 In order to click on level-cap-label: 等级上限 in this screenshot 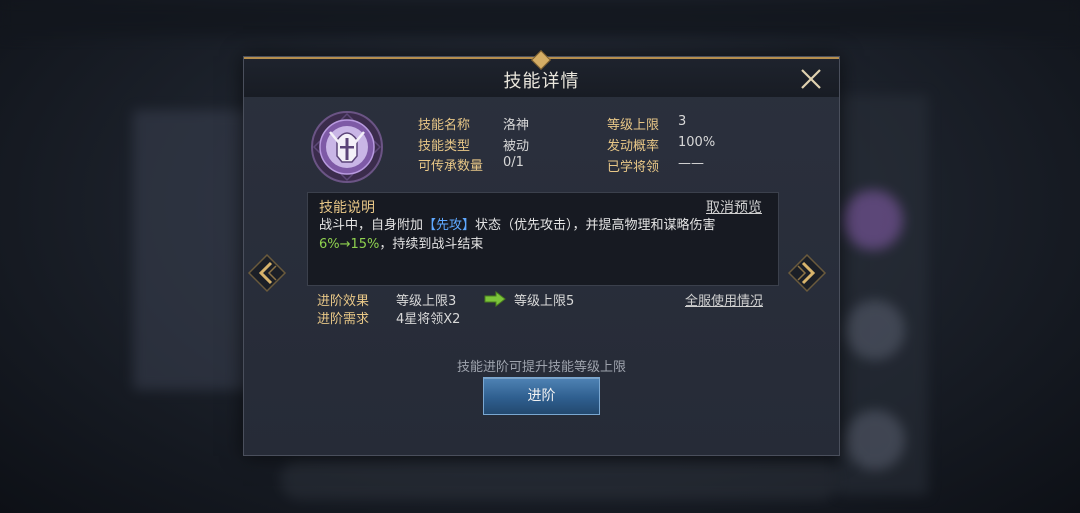, I will do `click(633, 125)`.